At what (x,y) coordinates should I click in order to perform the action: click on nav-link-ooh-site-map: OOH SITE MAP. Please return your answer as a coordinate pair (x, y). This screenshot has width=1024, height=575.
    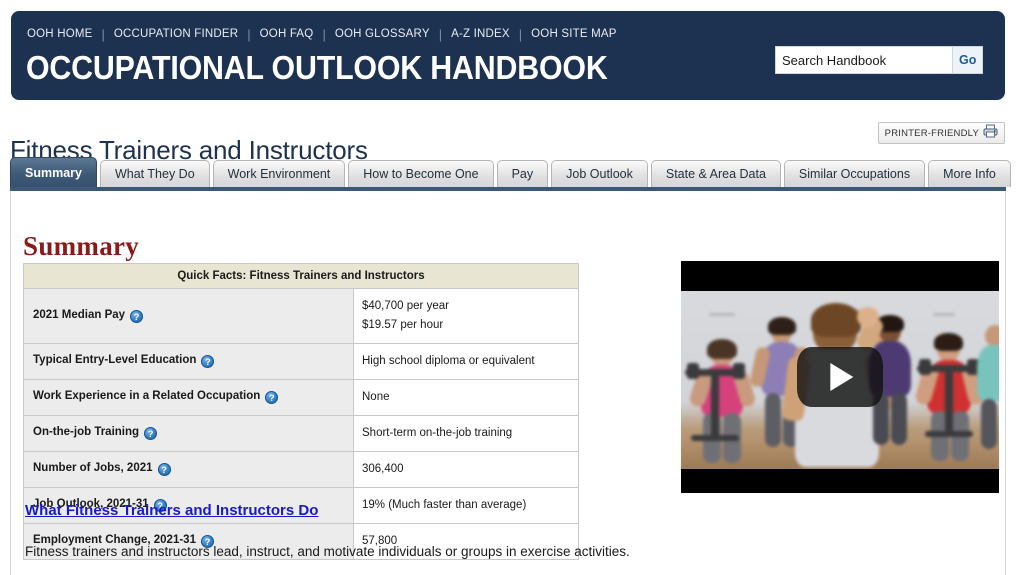
    Looking at the image, I should click on (573, 34).